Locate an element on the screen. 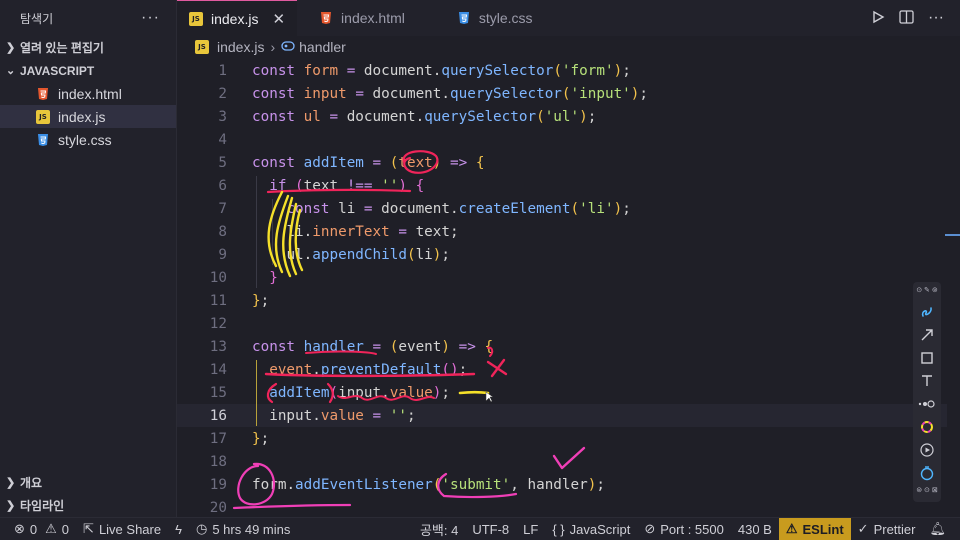 This screenshot has height=540, width=960. more-icon: ··· is located at coordinates (936, 18).